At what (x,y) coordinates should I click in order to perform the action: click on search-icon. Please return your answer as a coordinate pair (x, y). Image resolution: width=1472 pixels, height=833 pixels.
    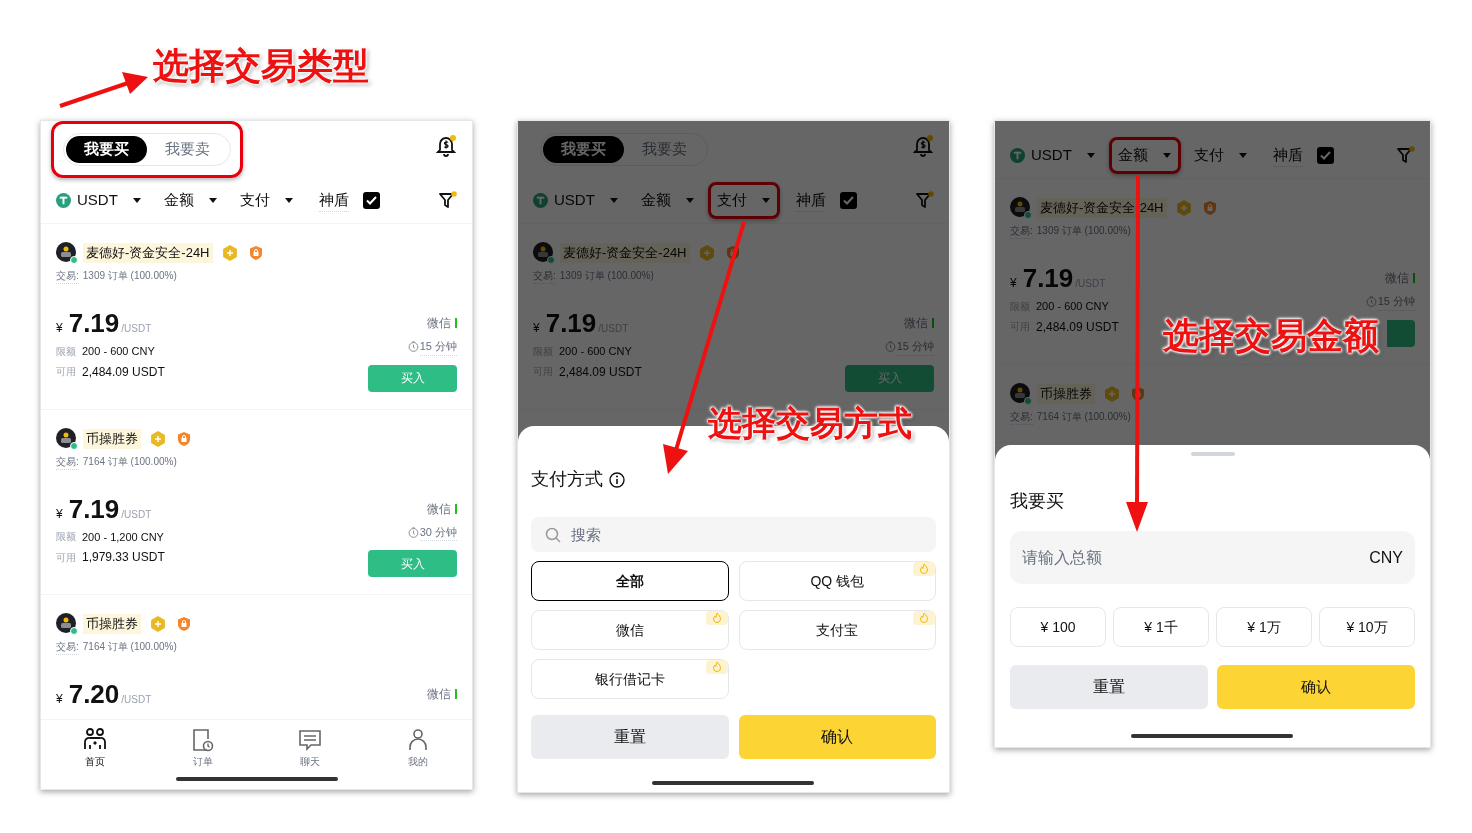
    Looking at the image, I should click on (553, 535).